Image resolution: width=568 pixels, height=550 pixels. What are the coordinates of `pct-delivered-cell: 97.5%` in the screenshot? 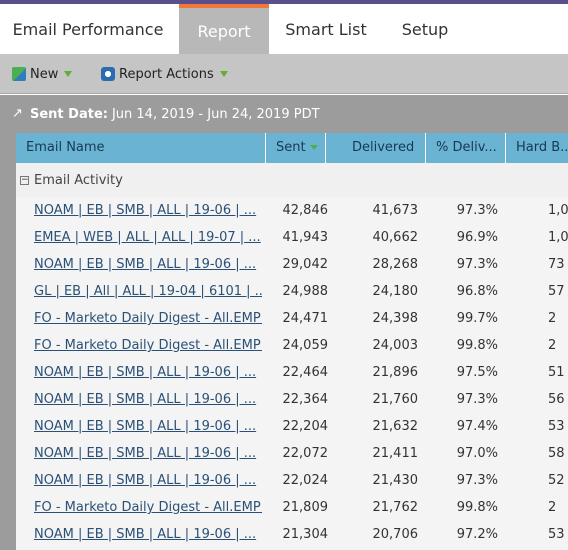 It's located at (477, 372).